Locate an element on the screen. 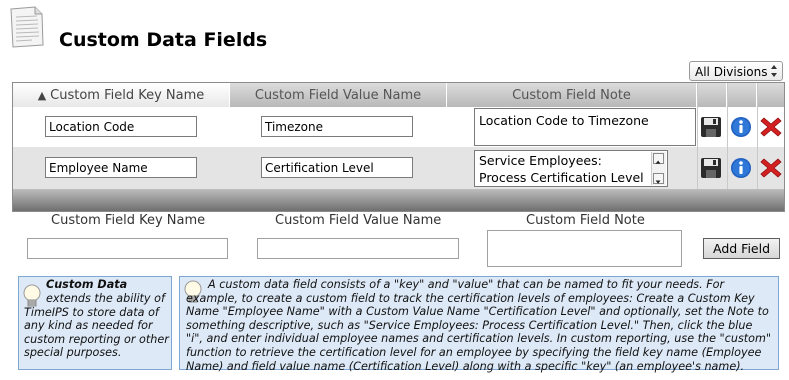 The image size is (789, 380). division-select: All Divisions is located at coordinates (736, 71).